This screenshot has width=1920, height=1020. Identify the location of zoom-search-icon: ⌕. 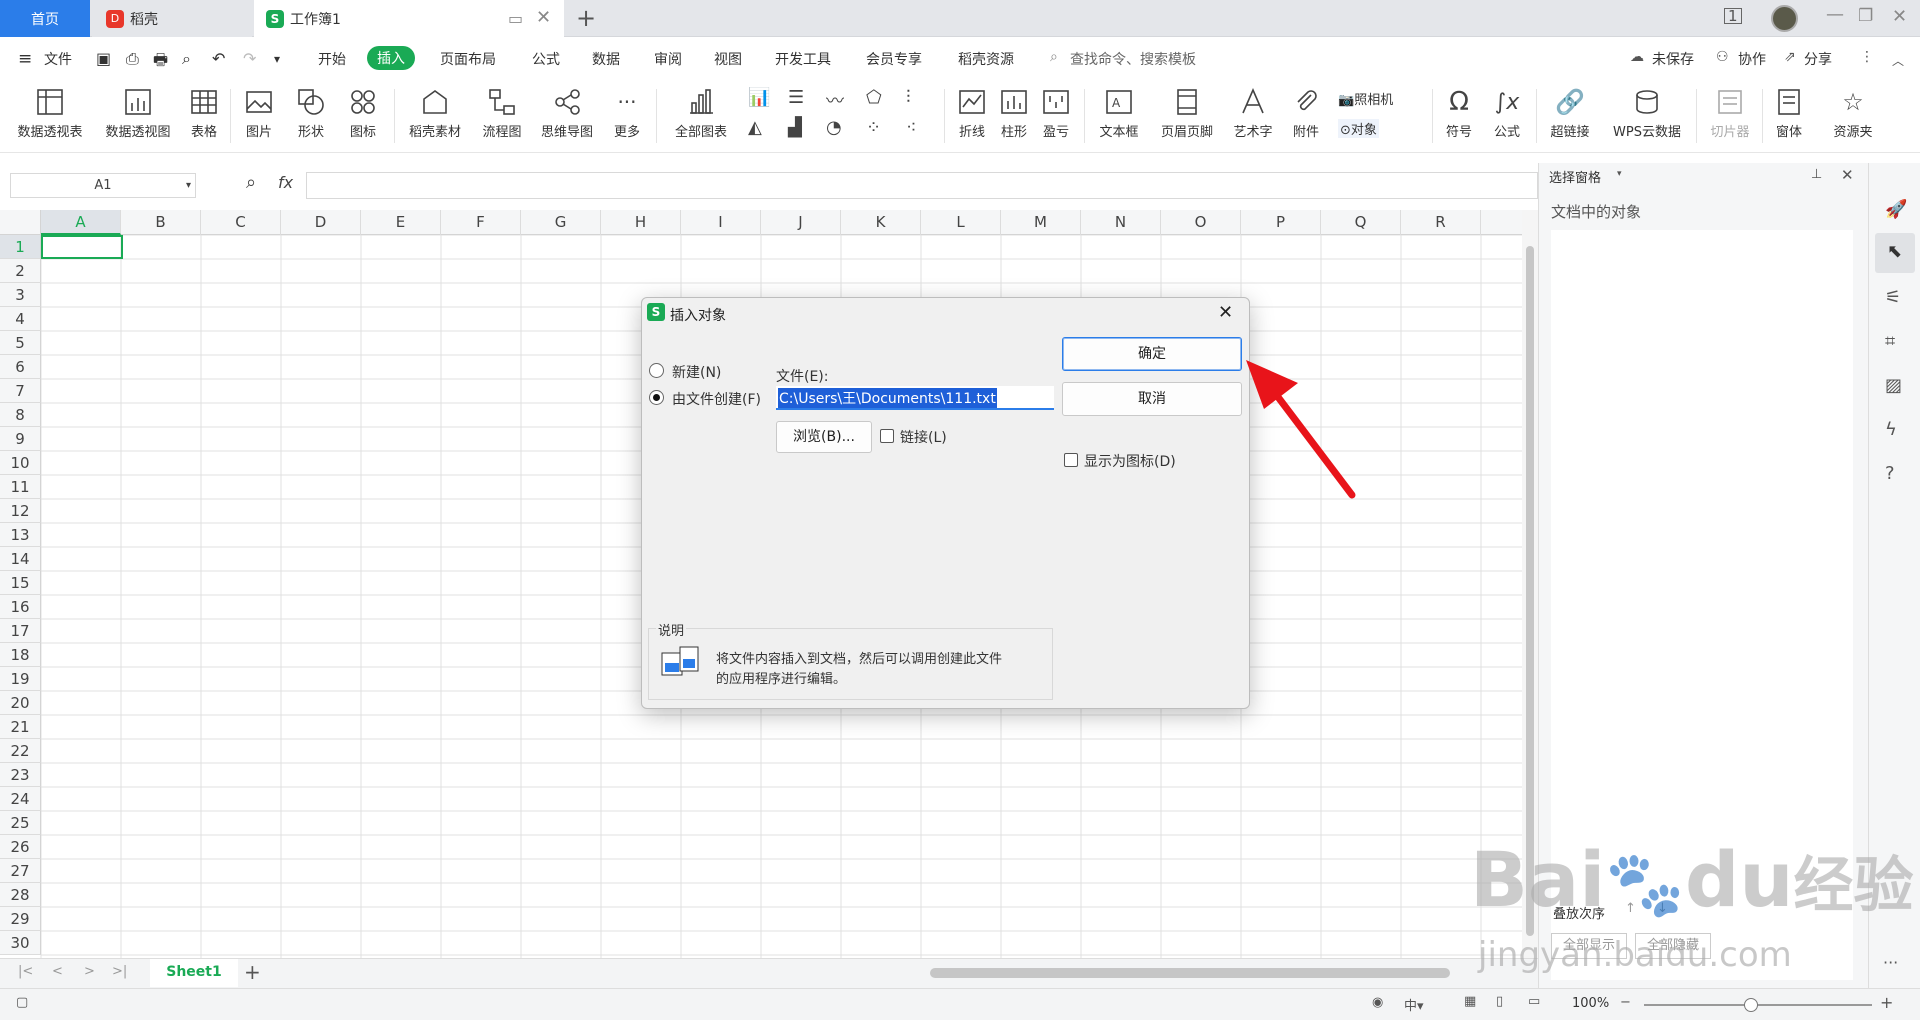
(251, 182).